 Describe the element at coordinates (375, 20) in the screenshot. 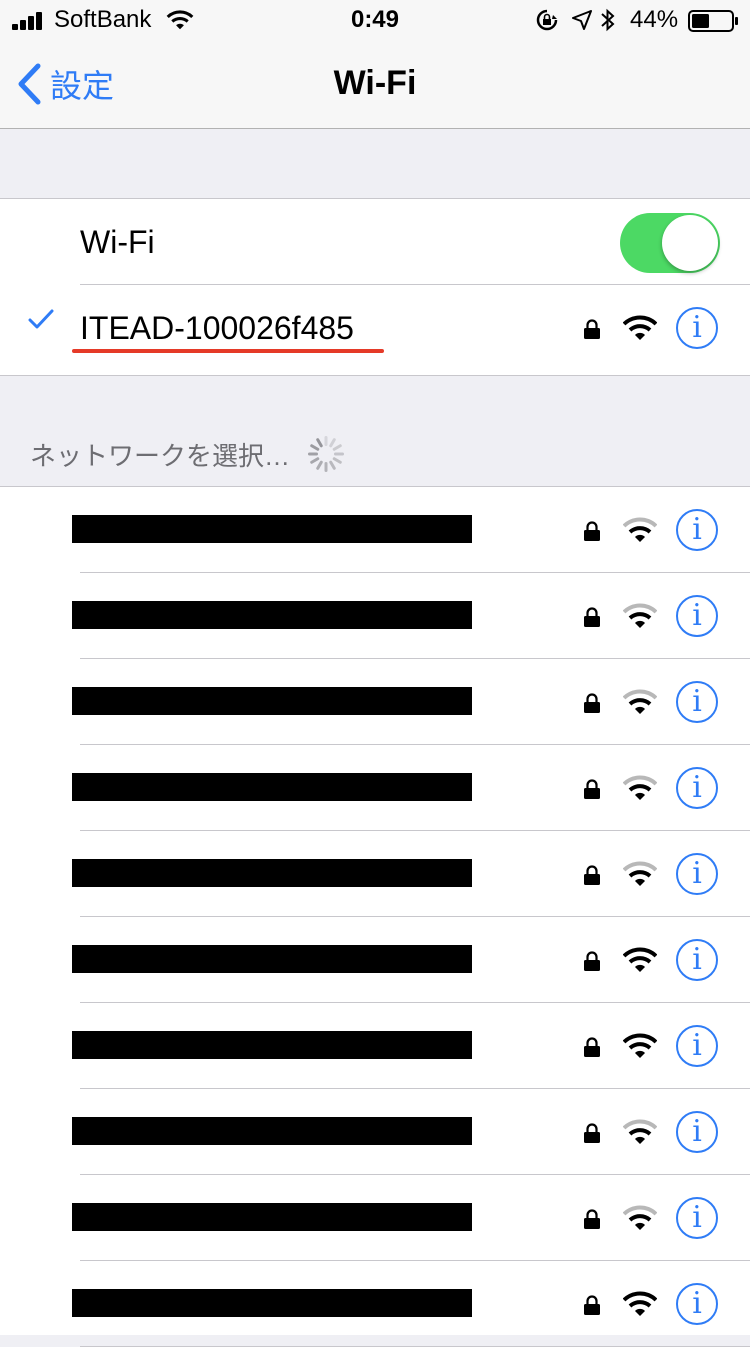

I see `status-bar: SoftBank 0:49 44%` at that location.